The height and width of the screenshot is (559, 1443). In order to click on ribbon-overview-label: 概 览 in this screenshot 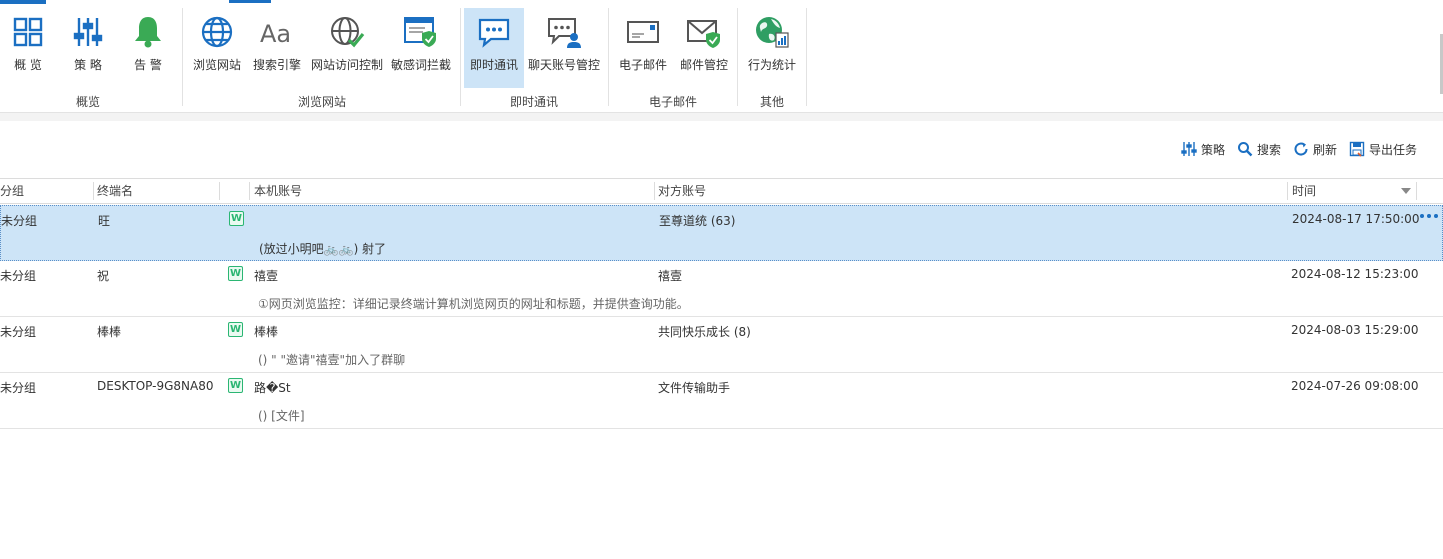, I will do `click(28, 65)`.